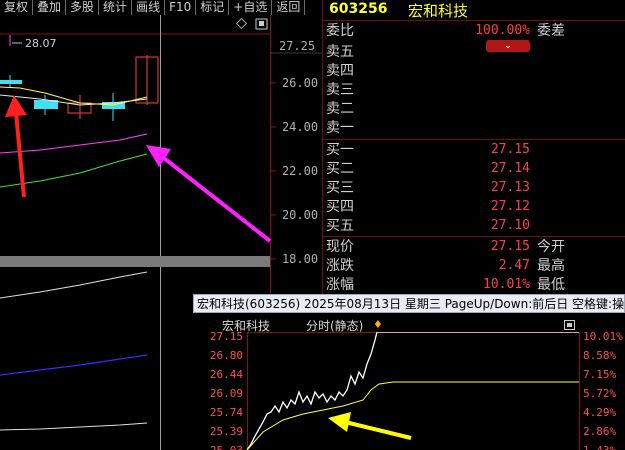 This screenshot has height=450, width=625. I want to click on price-tick: 26.44, so click(226, 374).